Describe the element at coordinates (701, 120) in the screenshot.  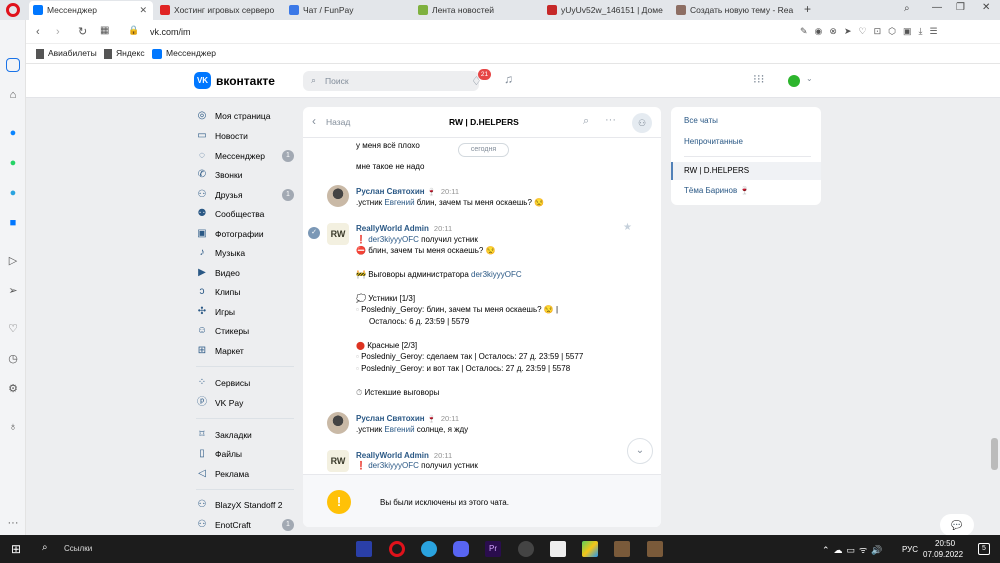
I see `filter-all-chats: Все чаты` at that location.